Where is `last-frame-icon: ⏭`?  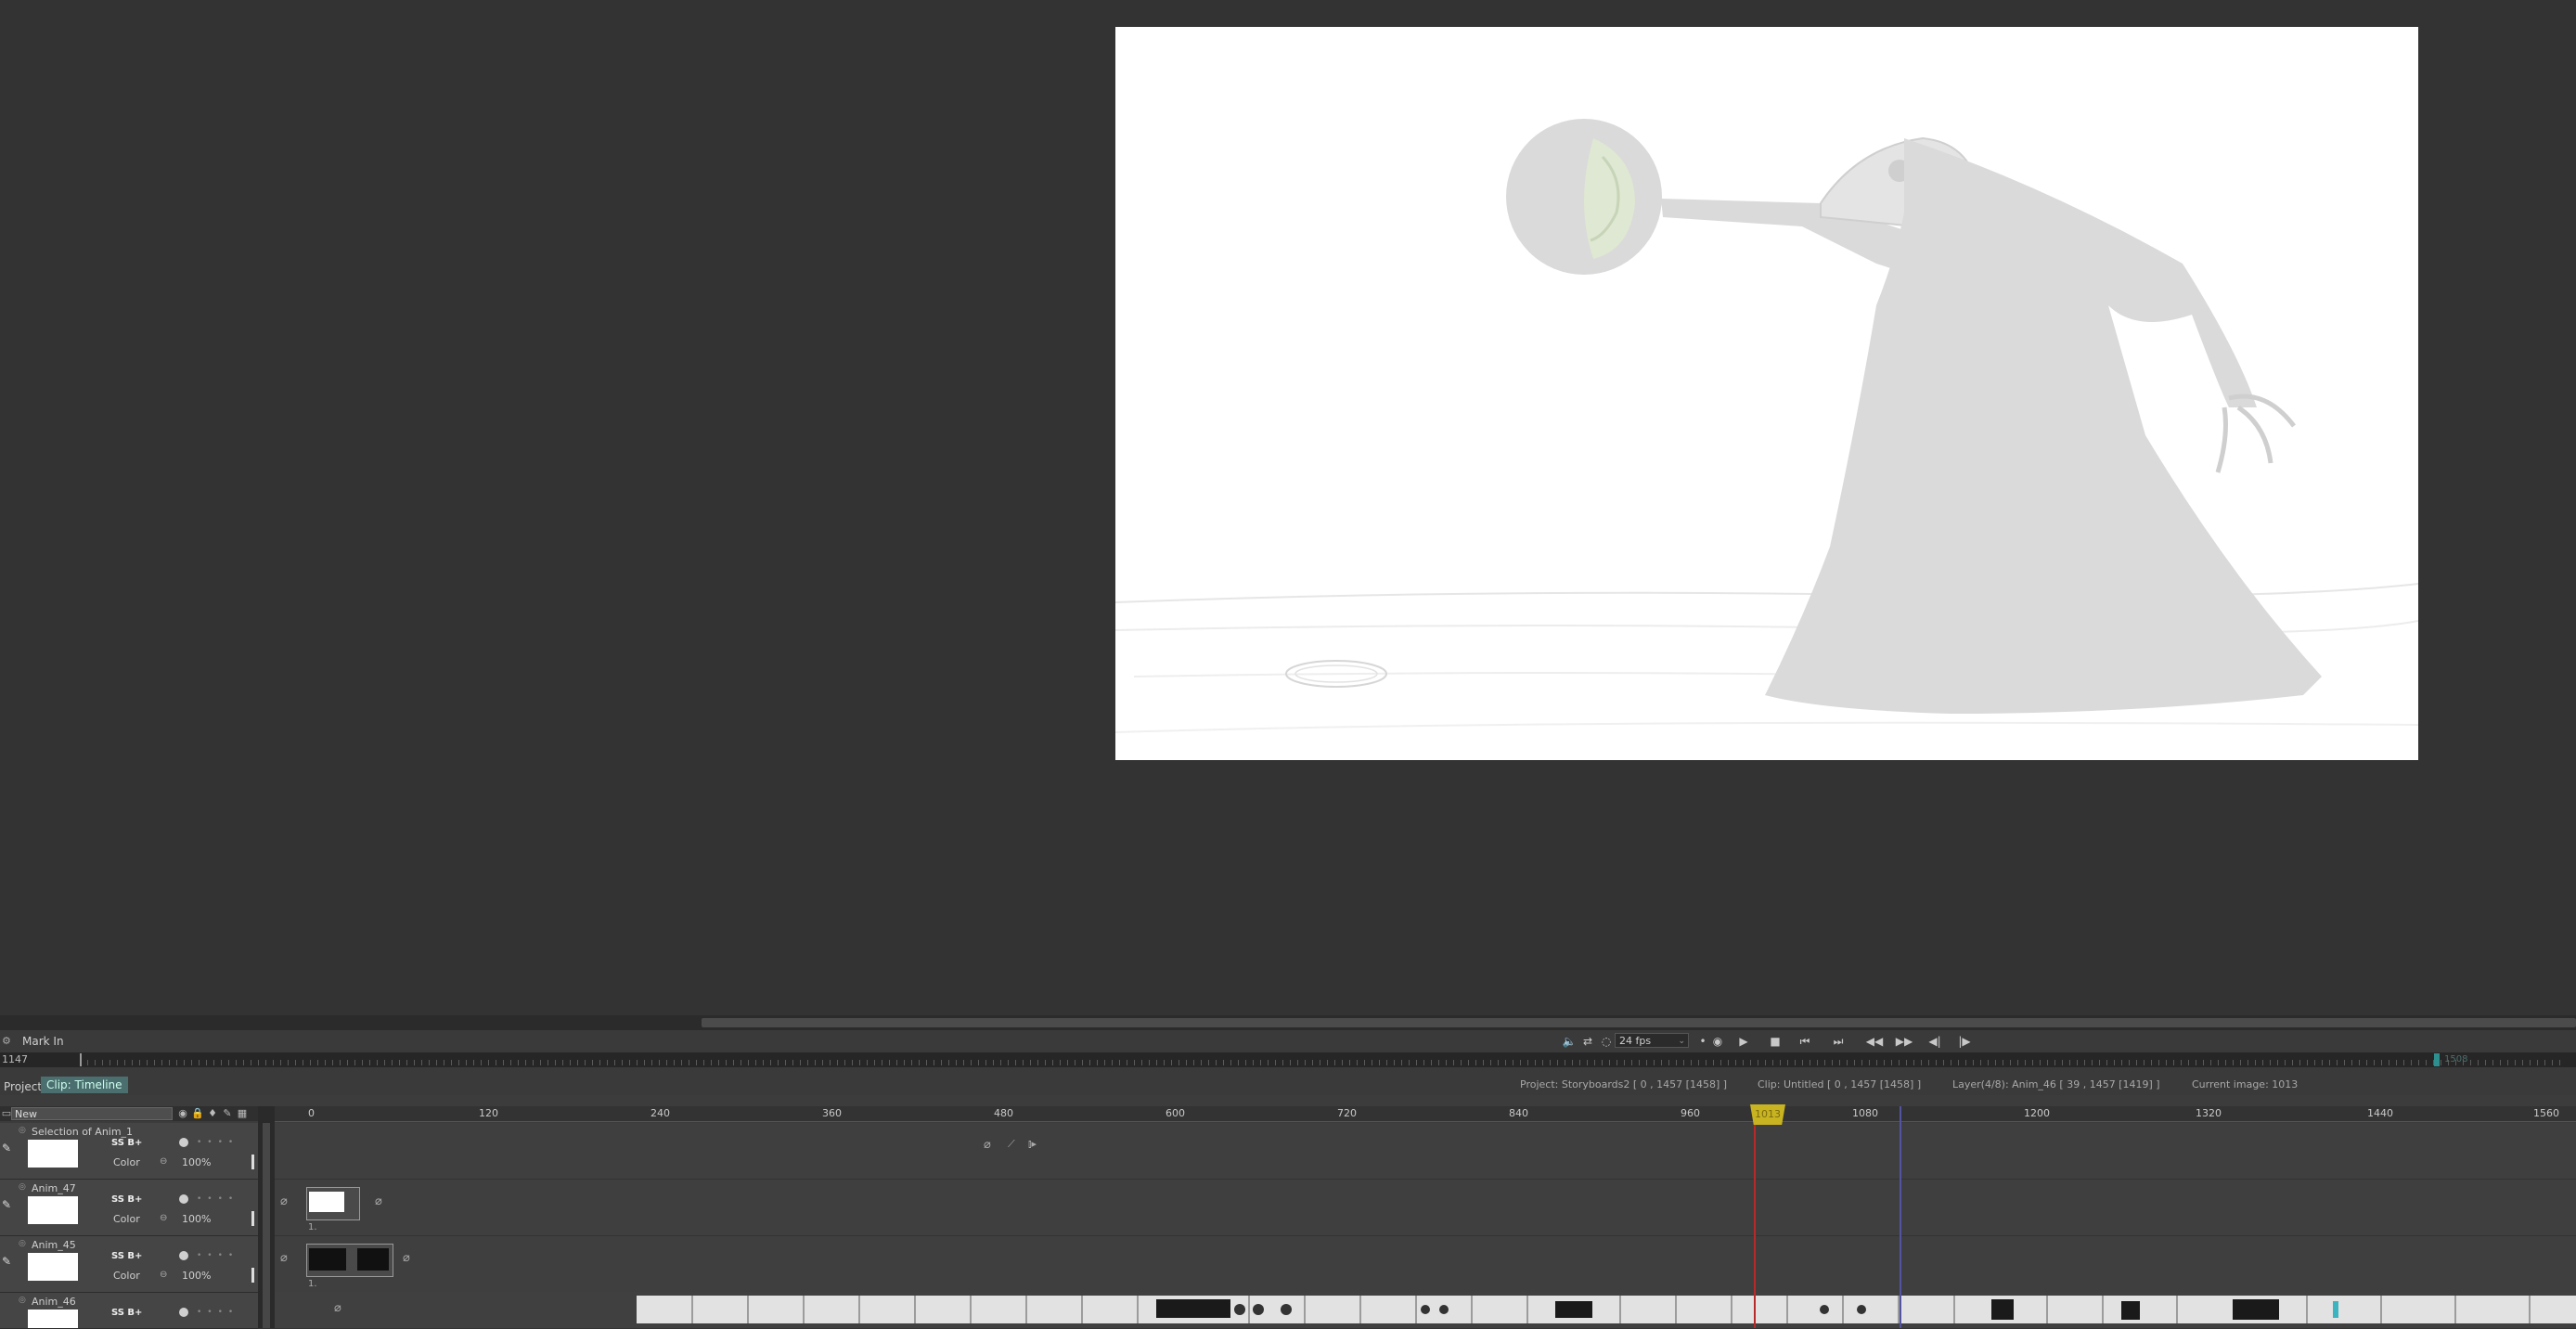 last-frame-icon: ⏭ is located at coordinates (1838, 1041).